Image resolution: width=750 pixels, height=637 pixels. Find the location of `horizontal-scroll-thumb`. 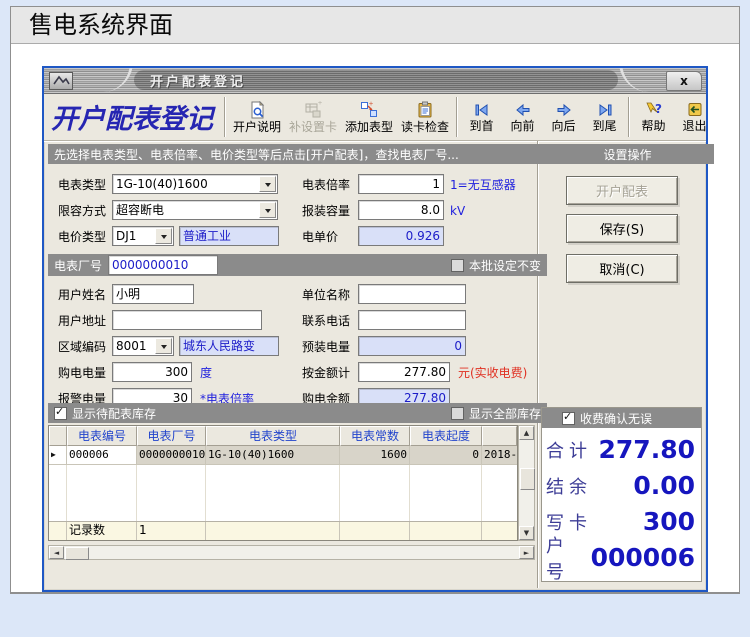

horizontal-scroll-thumb is located at coordinates (77, 553).